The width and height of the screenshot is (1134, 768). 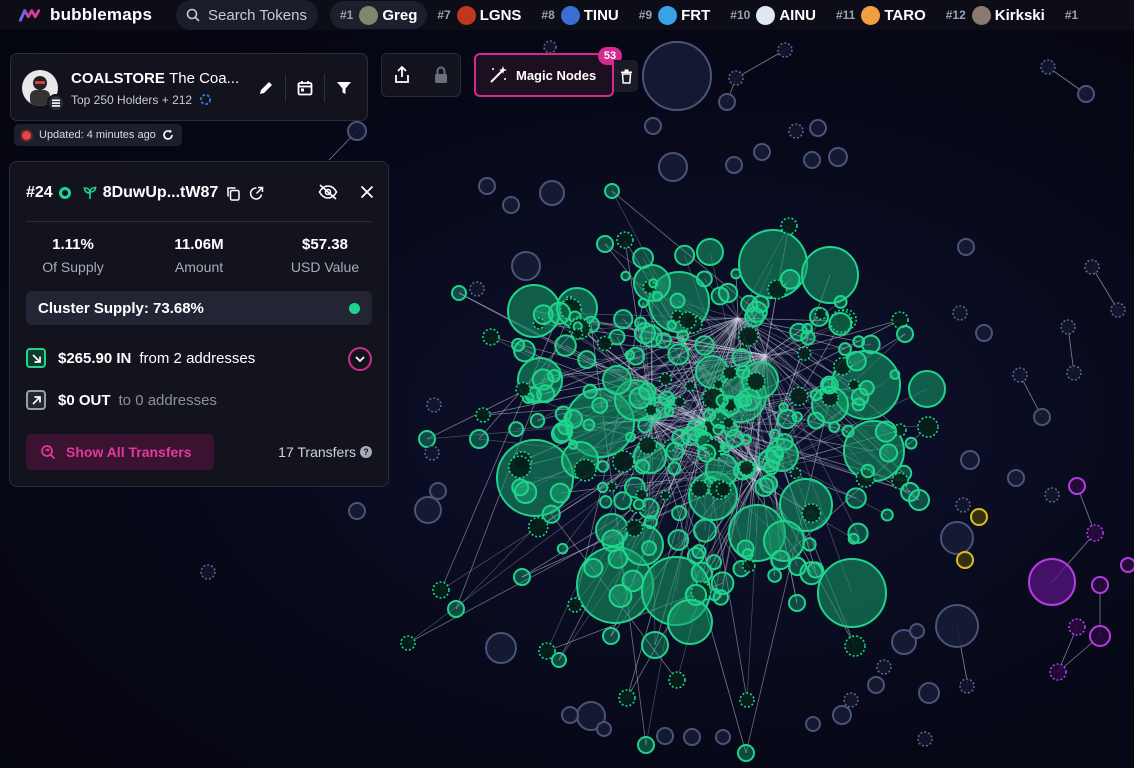 I want to click on show-all-transfers-button: Show All Transfers, so click(x=120, y=452).